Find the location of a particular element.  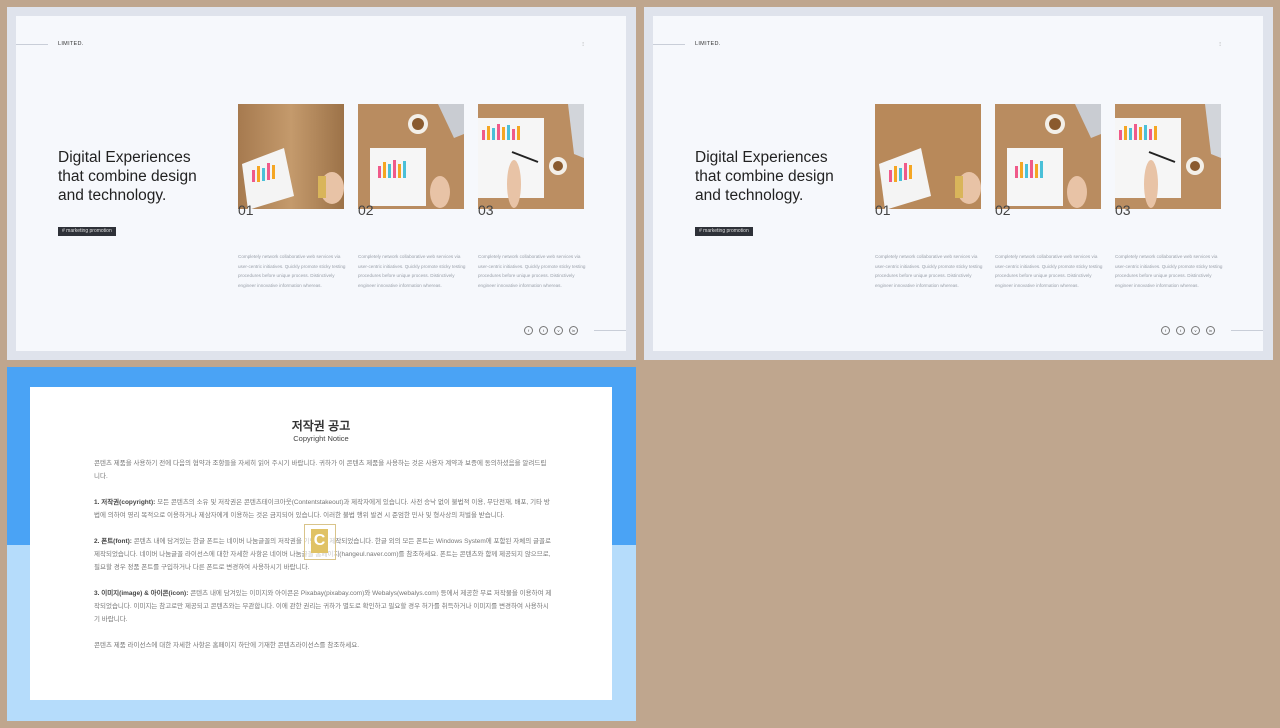

notice-title: 저작권 공고 is located at coordinates (321, 426).